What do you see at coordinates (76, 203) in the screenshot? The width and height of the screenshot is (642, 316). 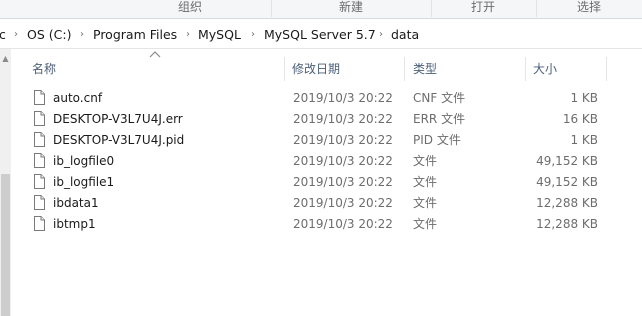 I see `file-name: ibdata1` at bounding box center [76, 203].